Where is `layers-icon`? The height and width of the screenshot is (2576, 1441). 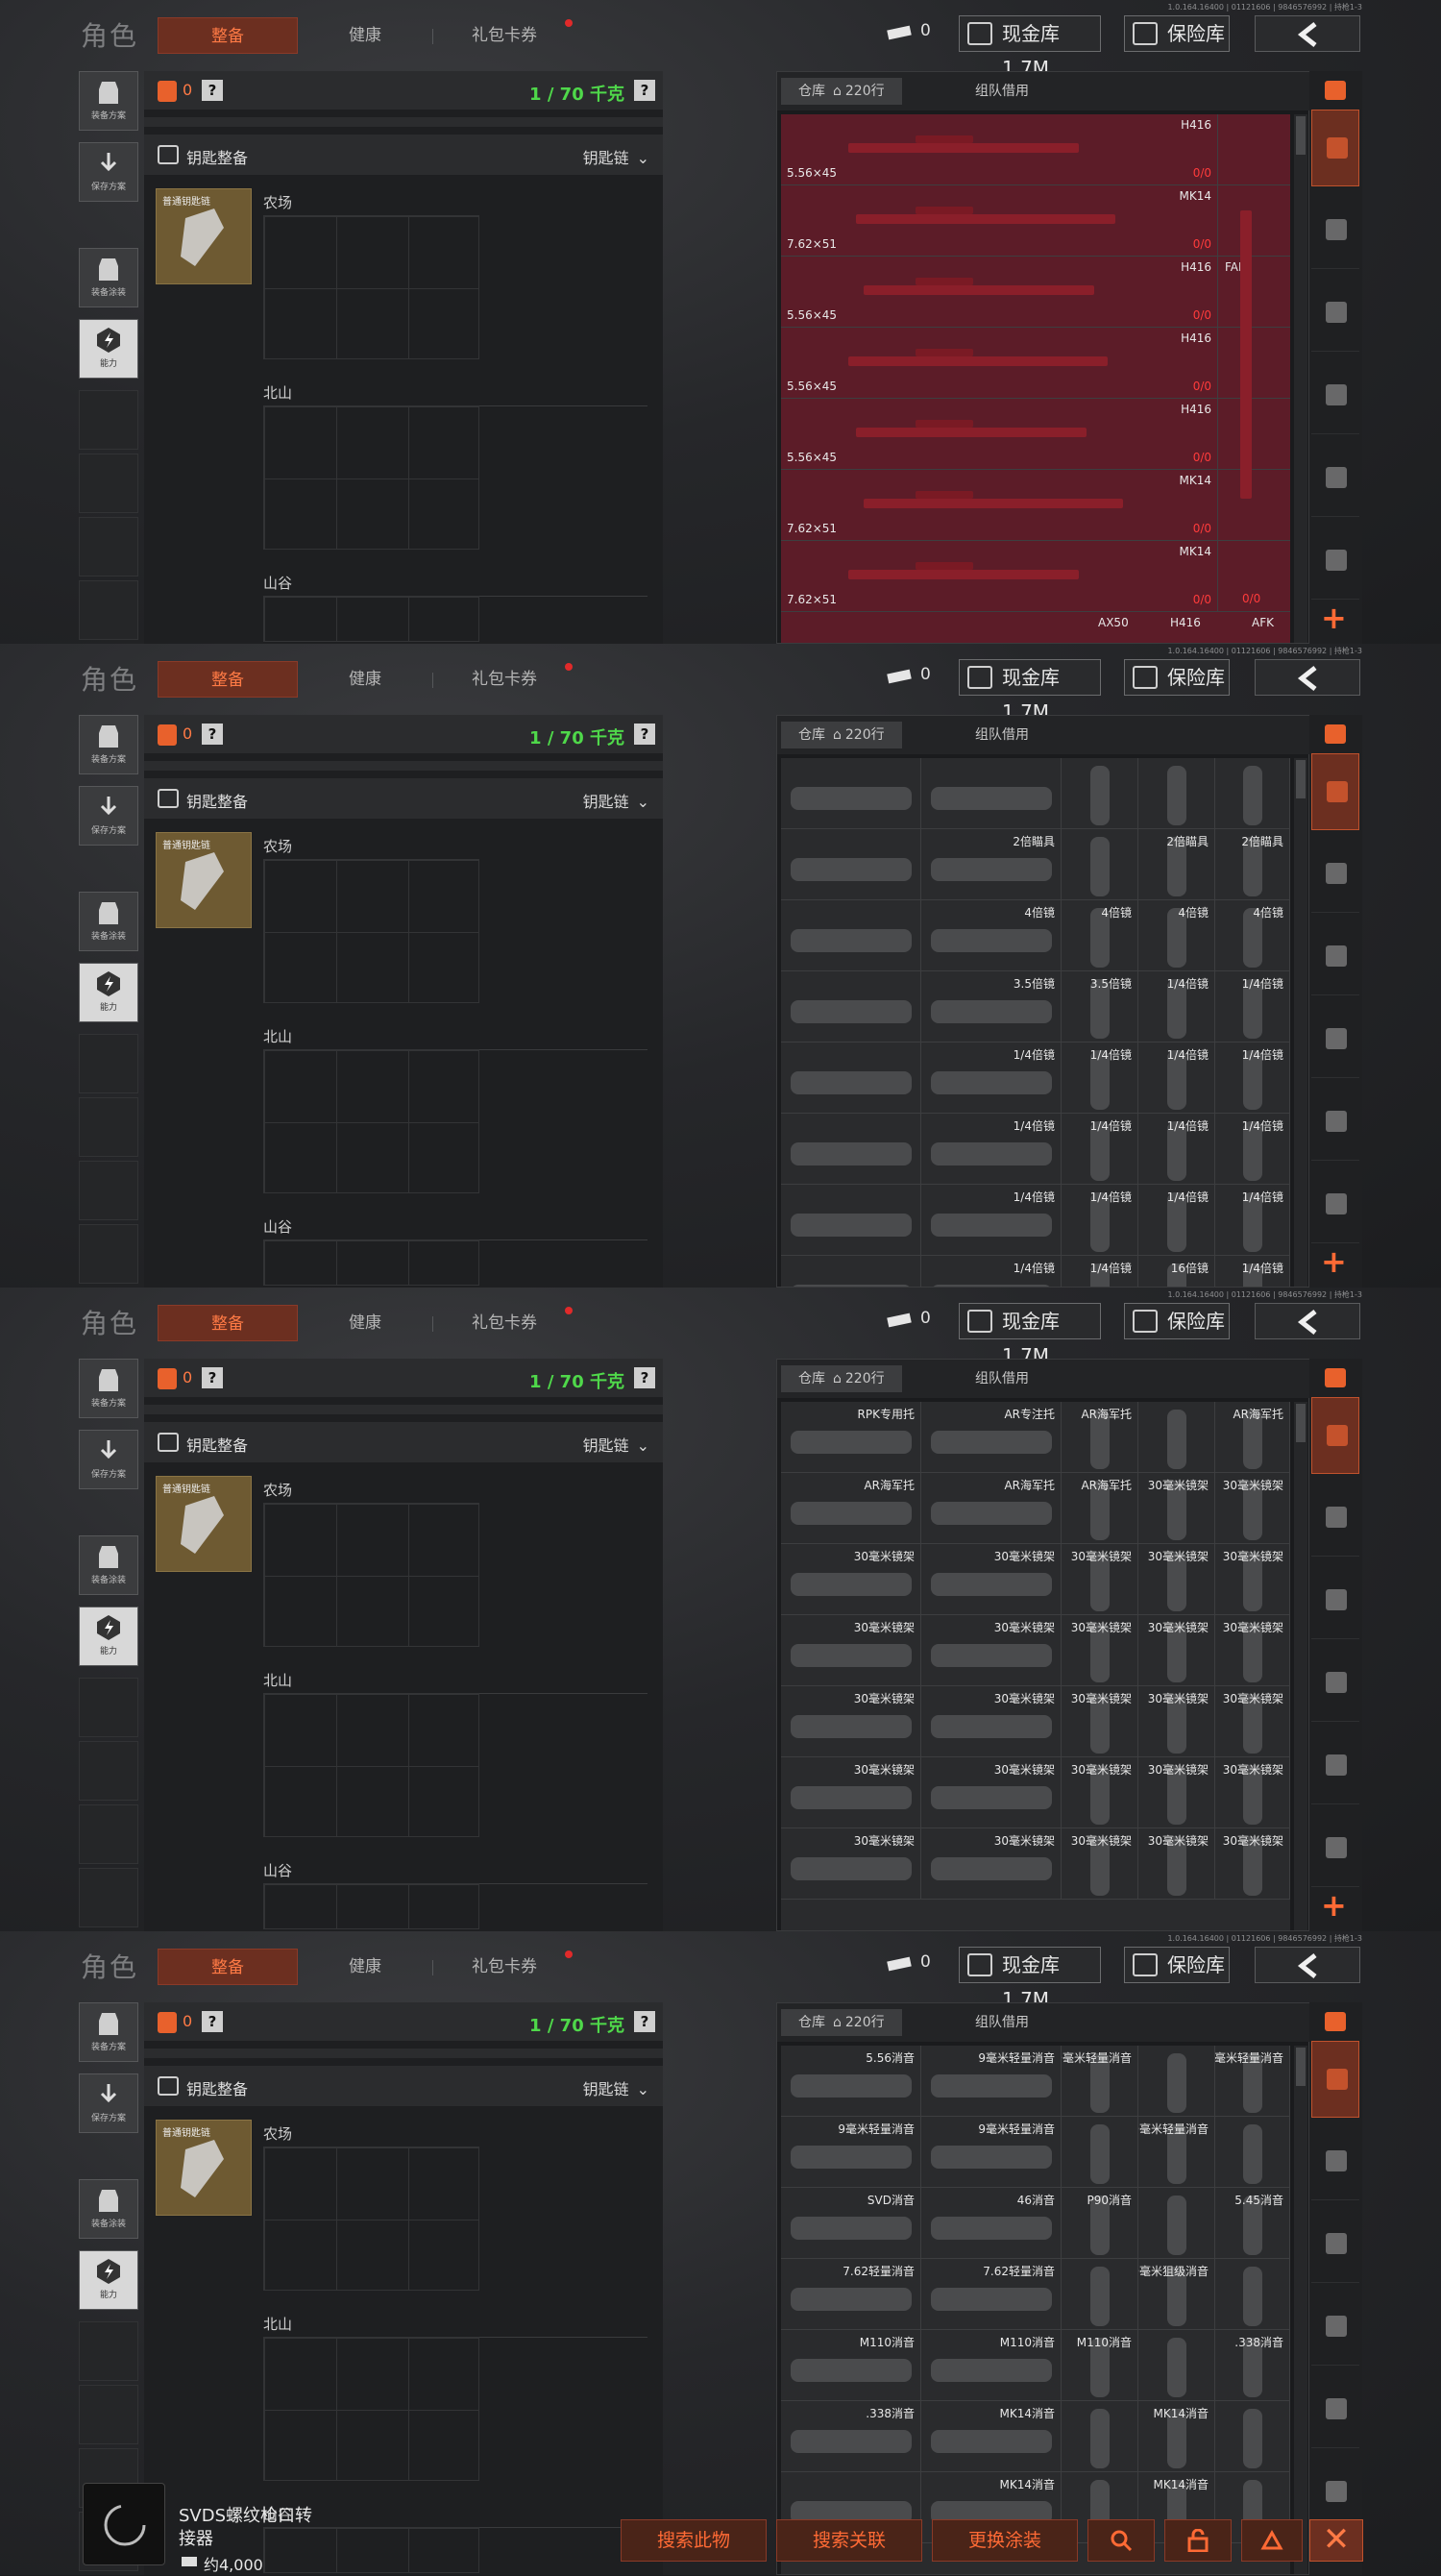
layers-icon is located at coordinates (1335, 1377).